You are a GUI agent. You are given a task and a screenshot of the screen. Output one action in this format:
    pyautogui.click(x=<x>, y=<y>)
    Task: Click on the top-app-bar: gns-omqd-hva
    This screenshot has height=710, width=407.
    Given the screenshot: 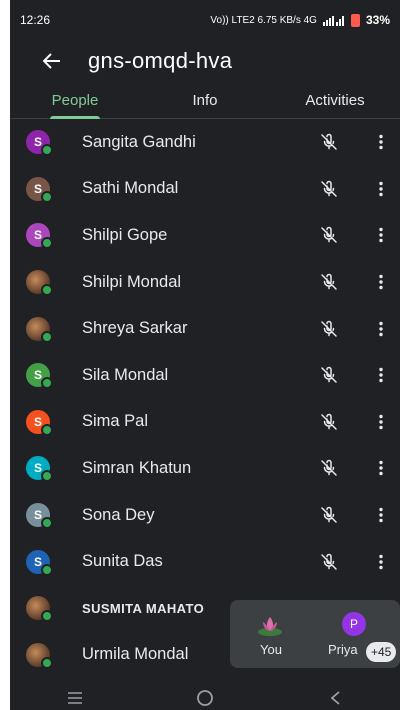 What is the action you would take?
    pyautogui.click(x=205, y=61)
    